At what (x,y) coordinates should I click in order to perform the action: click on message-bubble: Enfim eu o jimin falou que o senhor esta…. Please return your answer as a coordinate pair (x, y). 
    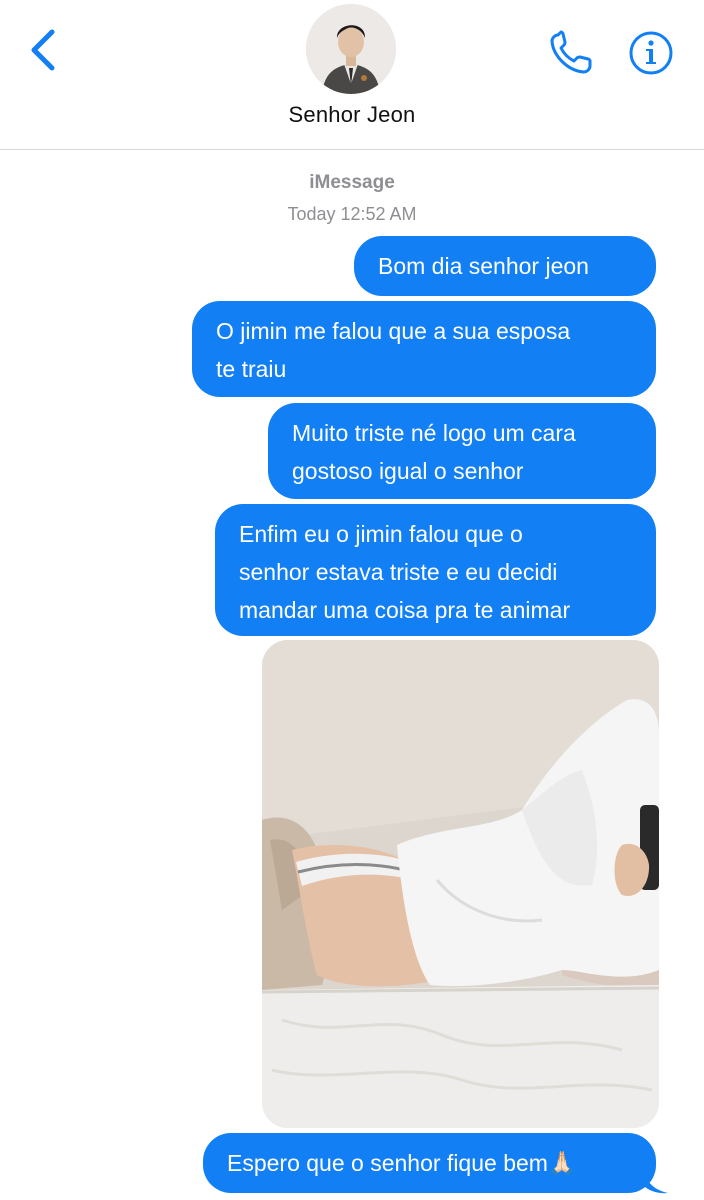
    Looking at the image, I should click on (435, 570).